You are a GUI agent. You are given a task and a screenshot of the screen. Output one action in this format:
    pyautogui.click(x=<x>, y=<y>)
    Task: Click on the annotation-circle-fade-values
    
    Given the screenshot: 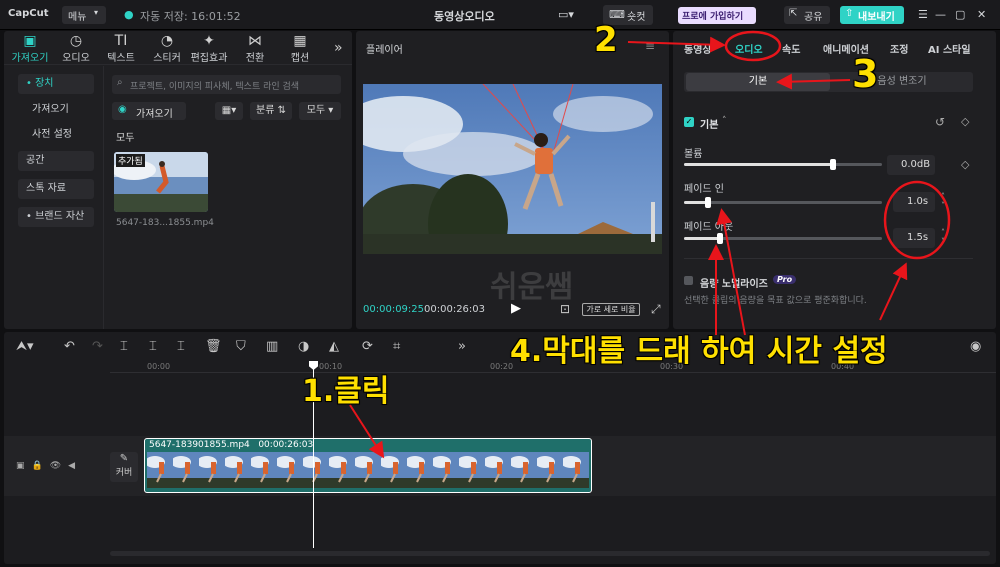 What is the action you would take?
    pyautogui.click(x=917, y=220)
    